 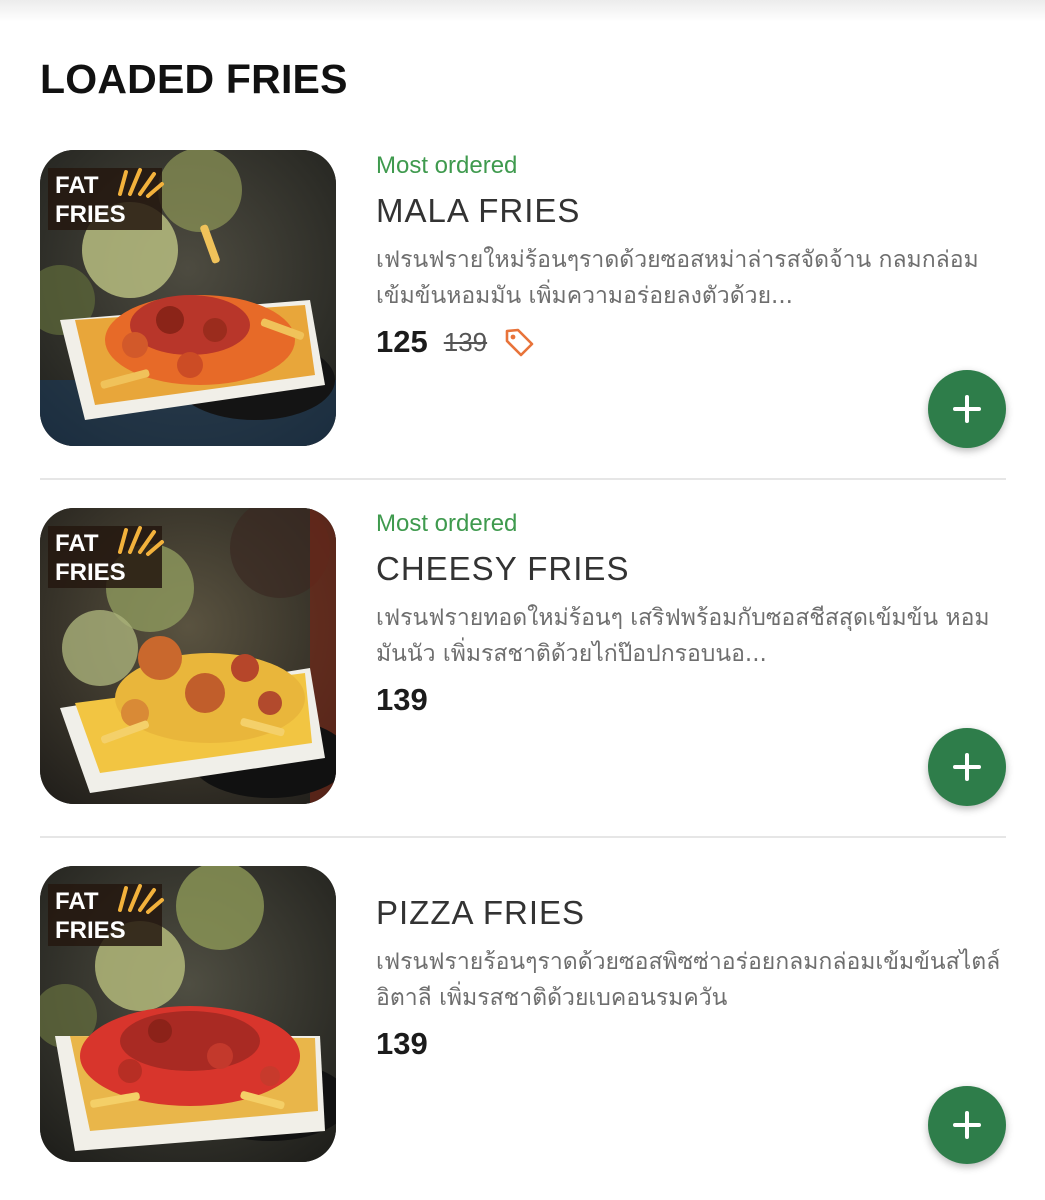 I want to click on price-row: 125 139, so click(x=455, y=342).